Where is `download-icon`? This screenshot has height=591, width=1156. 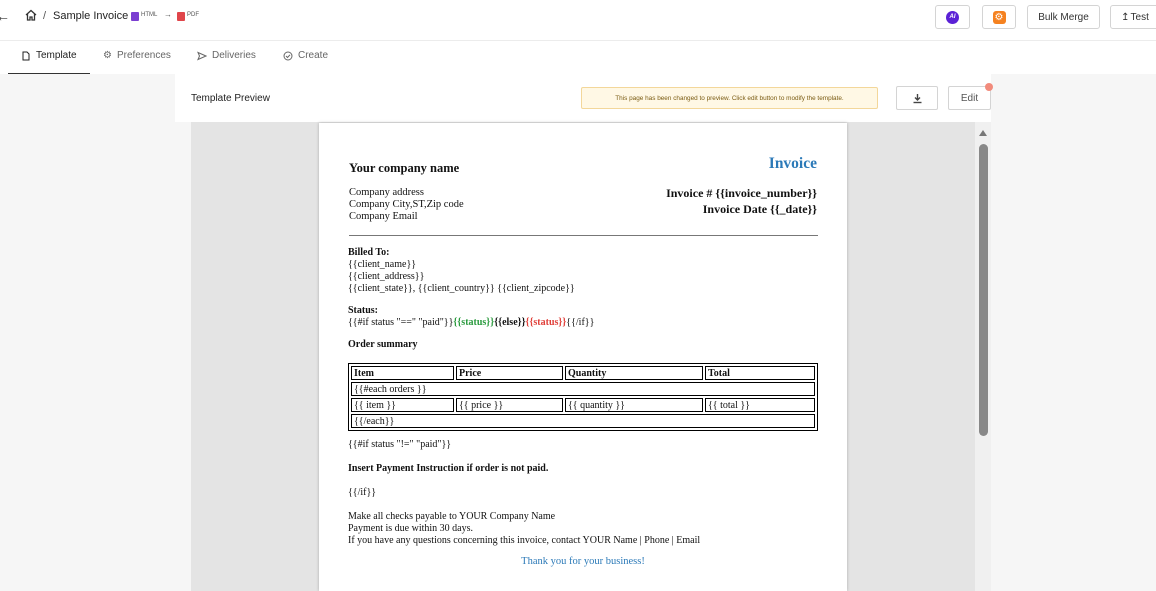
download-icon is located at coordinates (917, 98).